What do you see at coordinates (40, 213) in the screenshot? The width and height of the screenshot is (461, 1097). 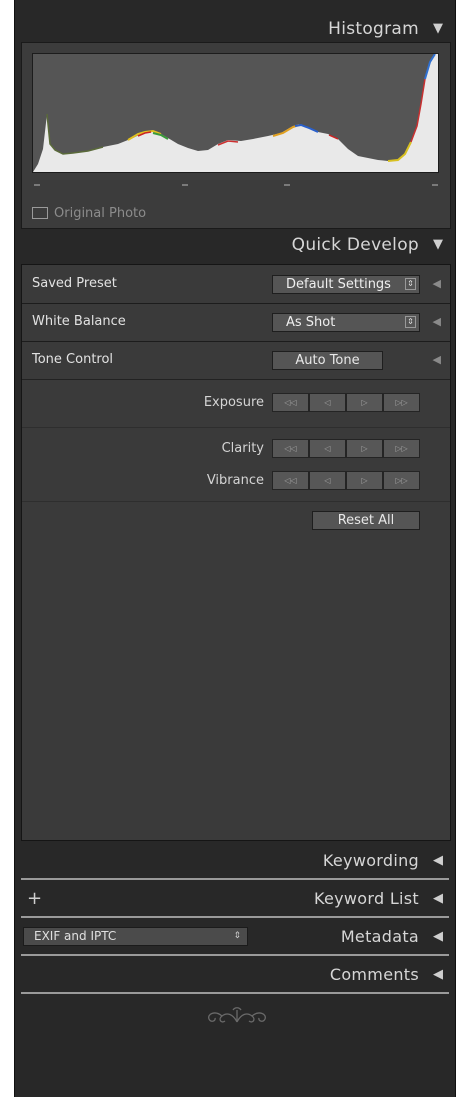 I see `checkbox-icon` at bounding box center [40, 213].